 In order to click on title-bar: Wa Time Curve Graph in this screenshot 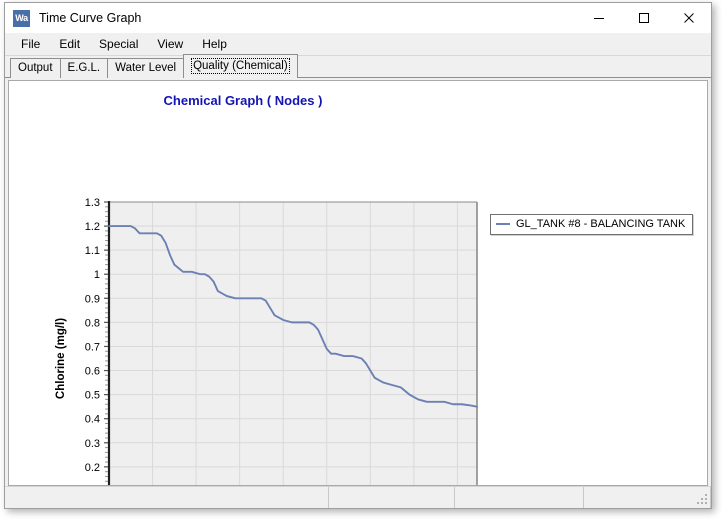, I will do `click(358, 18)`.